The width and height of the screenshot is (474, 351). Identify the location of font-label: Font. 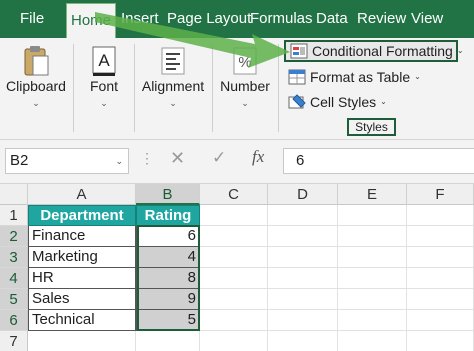
(103, 86).